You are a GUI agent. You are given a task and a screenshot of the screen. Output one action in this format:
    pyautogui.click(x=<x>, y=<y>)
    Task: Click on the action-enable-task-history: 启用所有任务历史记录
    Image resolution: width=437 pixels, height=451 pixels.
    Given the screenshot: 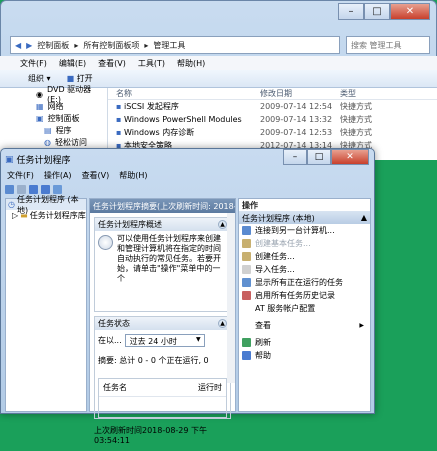 What is the action you would take?
    pyautogui.click(x=304, y=295)
    